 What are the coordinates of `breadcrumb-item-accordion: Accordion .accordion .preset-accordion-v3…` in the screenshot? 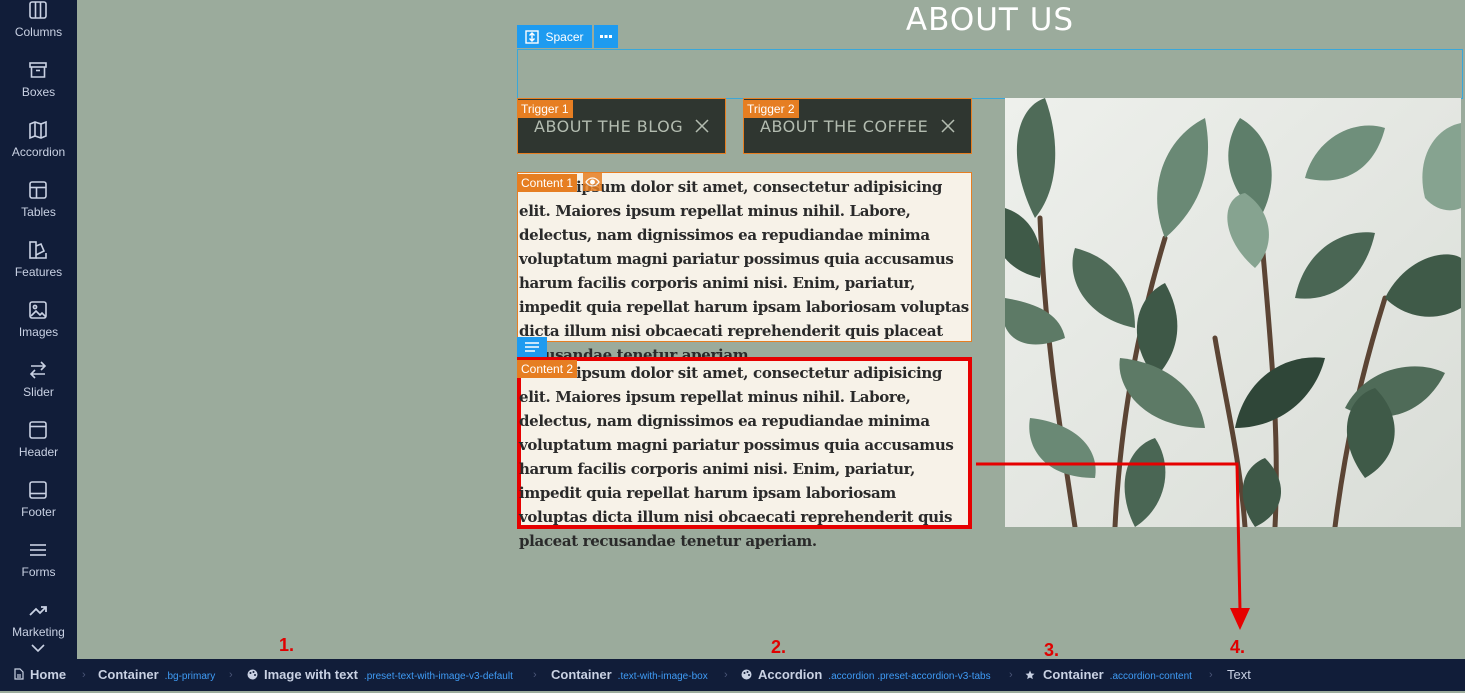 It's located at (866, 675).